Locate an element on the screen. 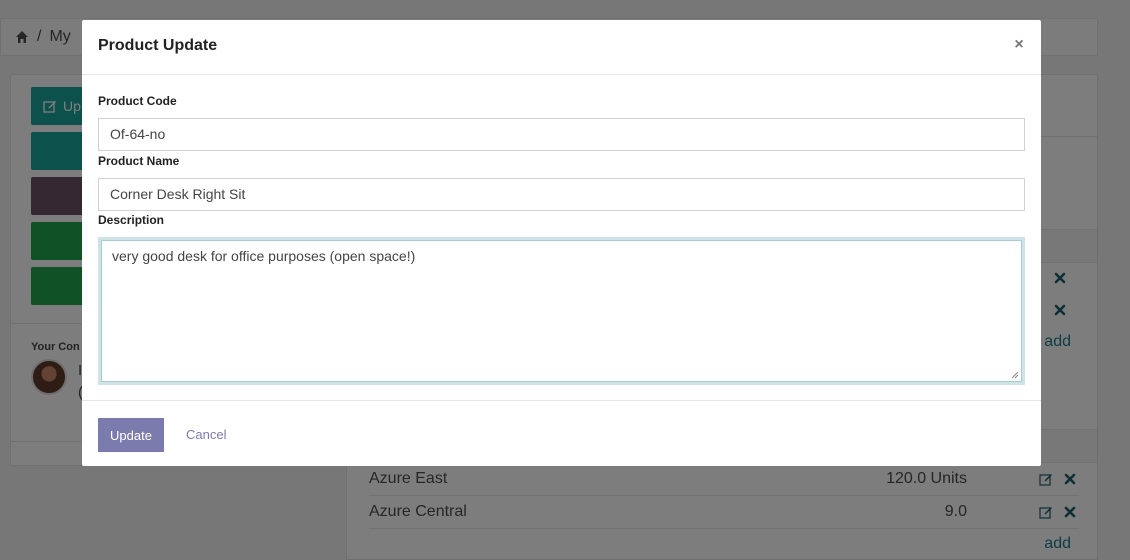 Image resolution: width=1130 pixels, height=560 pixels. update-button: Update is located at coordinates (131, 435).